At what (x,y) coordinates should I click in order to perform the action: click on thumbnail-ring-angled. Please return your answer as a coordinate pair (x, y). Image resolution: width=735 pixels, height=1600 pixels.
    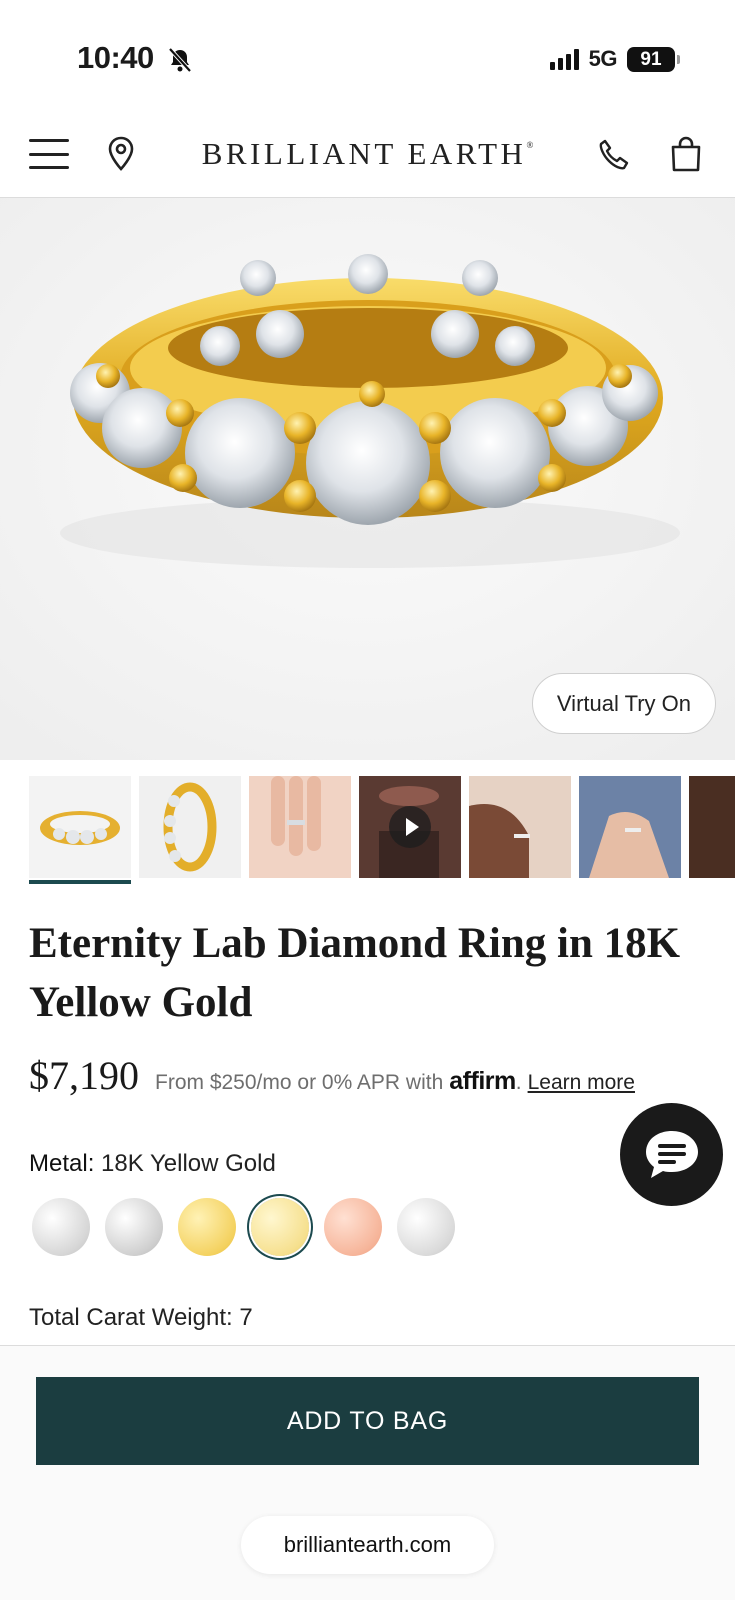
    Looking at the image, I should click on (80, 827).